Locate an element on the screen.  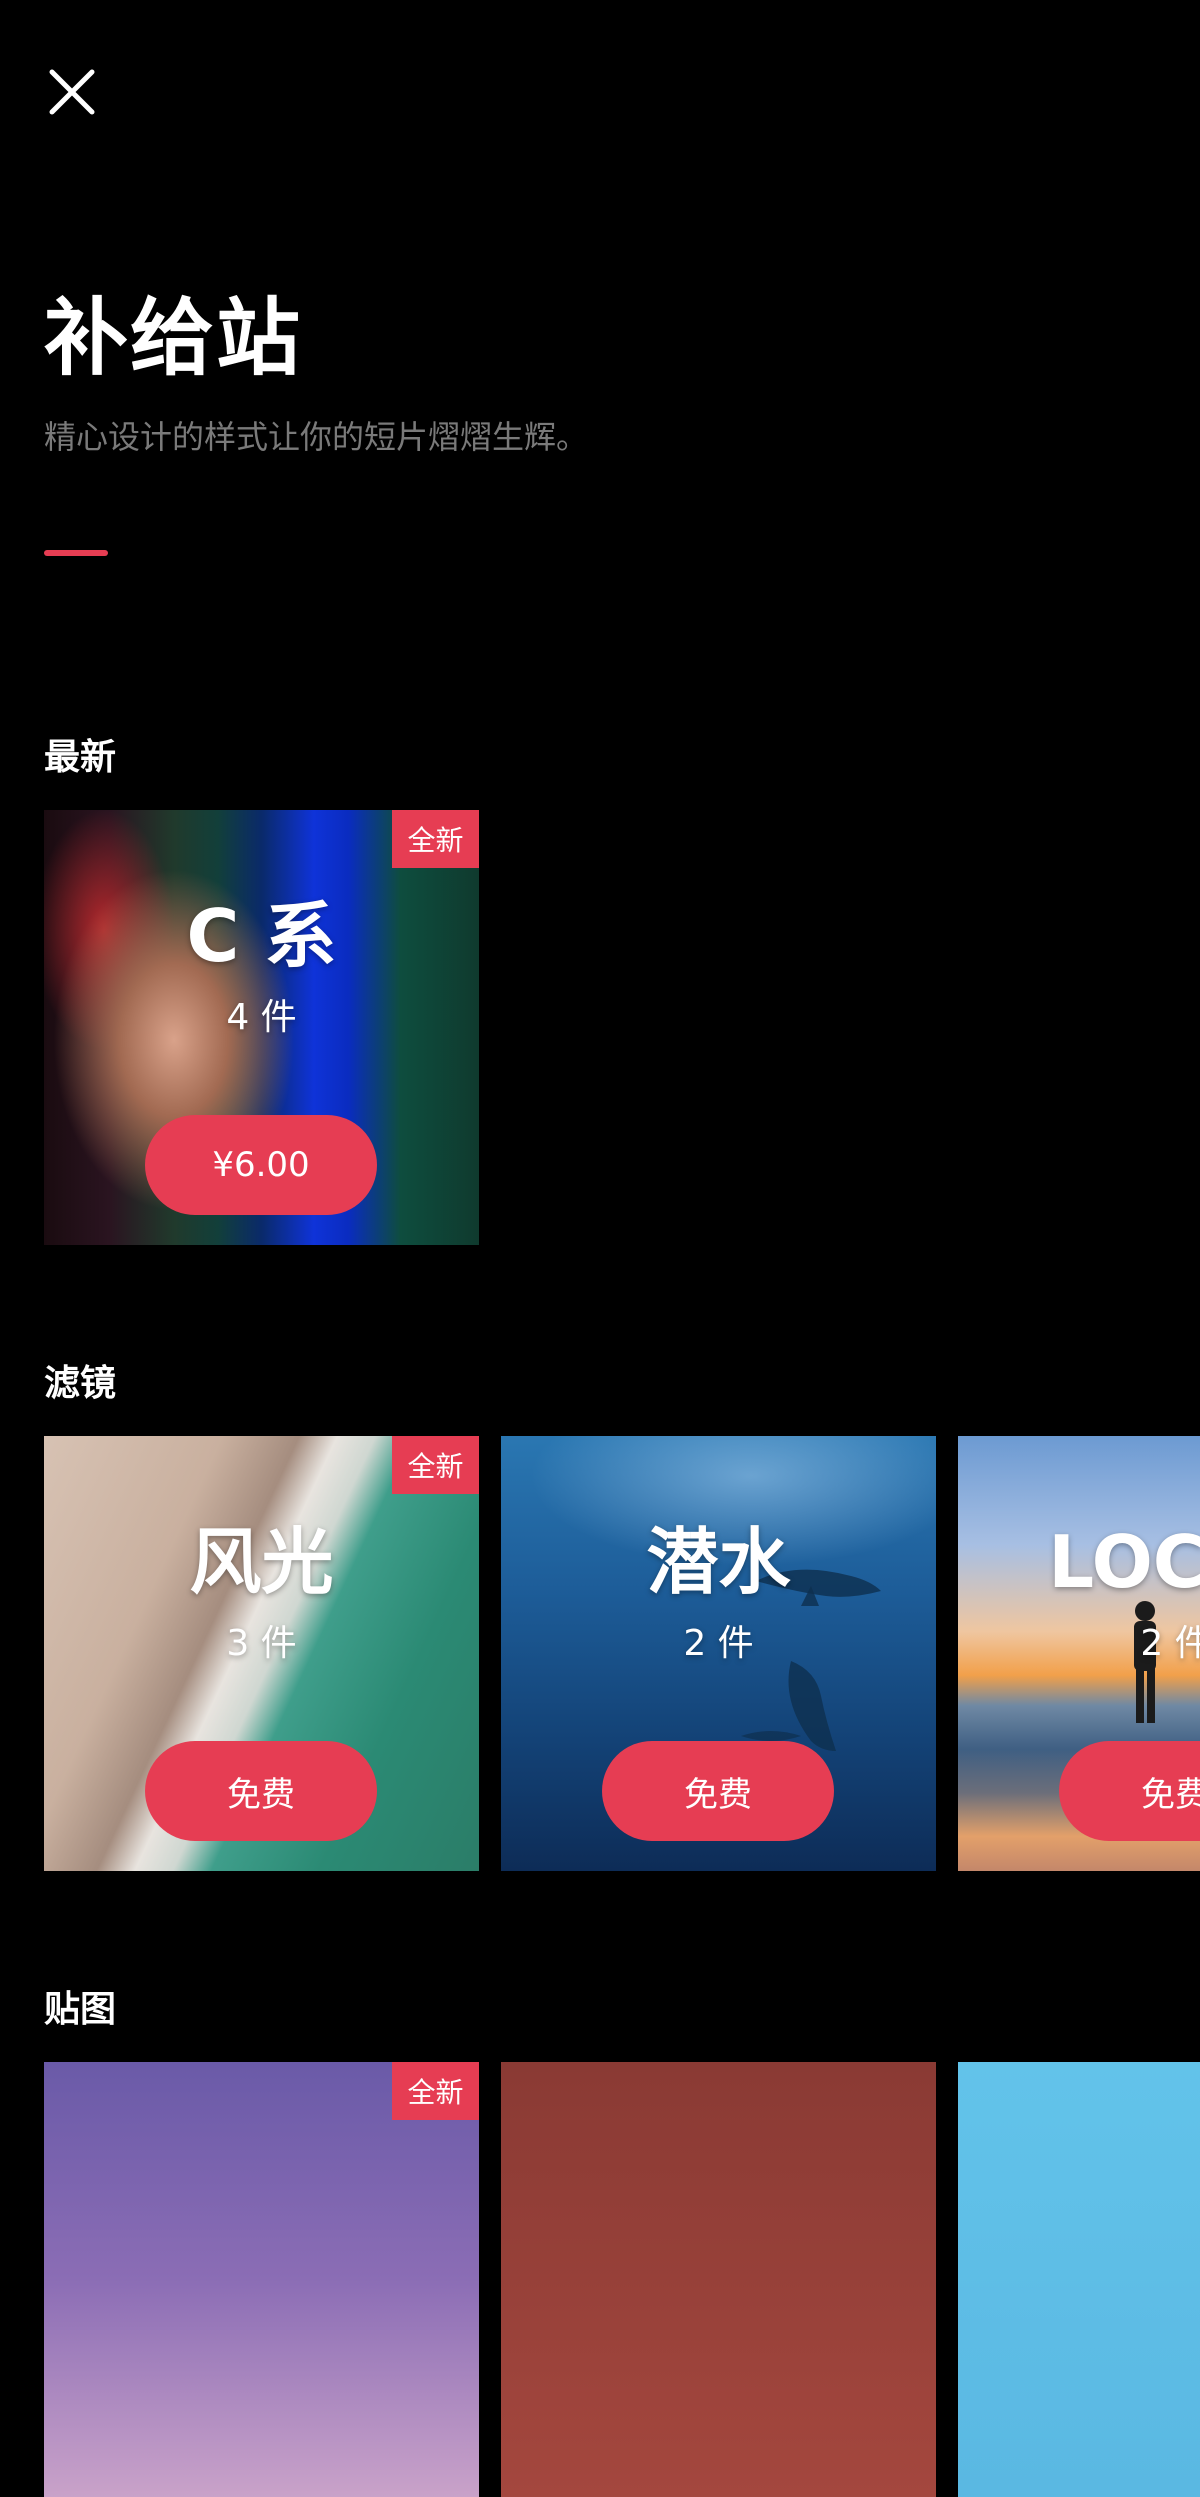
price-button: ¥6.00 is located at coordinates (261, 1165).